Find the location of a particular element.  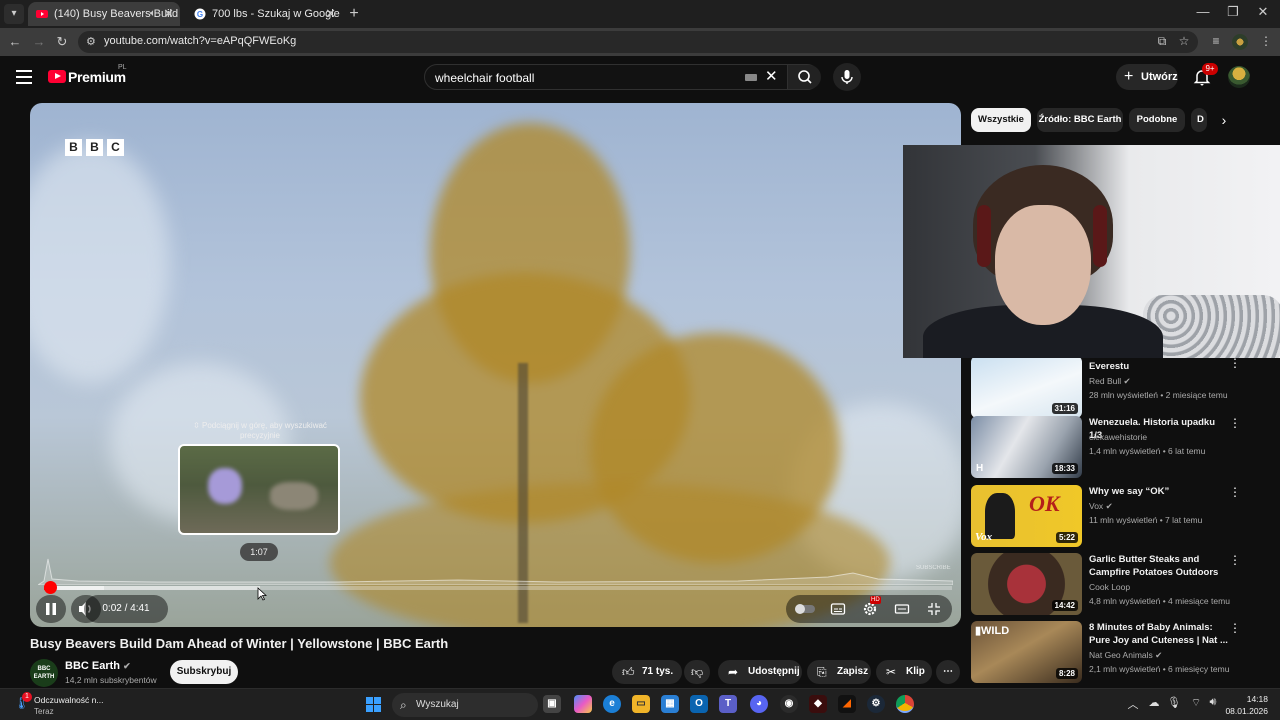

notifications-button: 9+ is located at coordinates (1205, 75).